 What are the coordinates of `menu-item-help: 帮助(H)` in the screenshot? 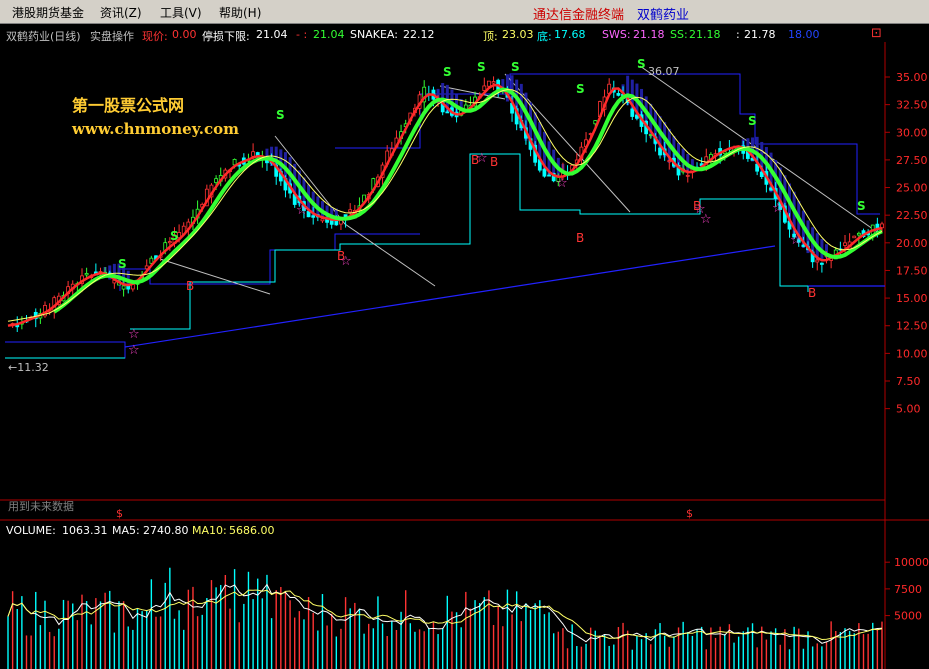 It's located at (240, 12).